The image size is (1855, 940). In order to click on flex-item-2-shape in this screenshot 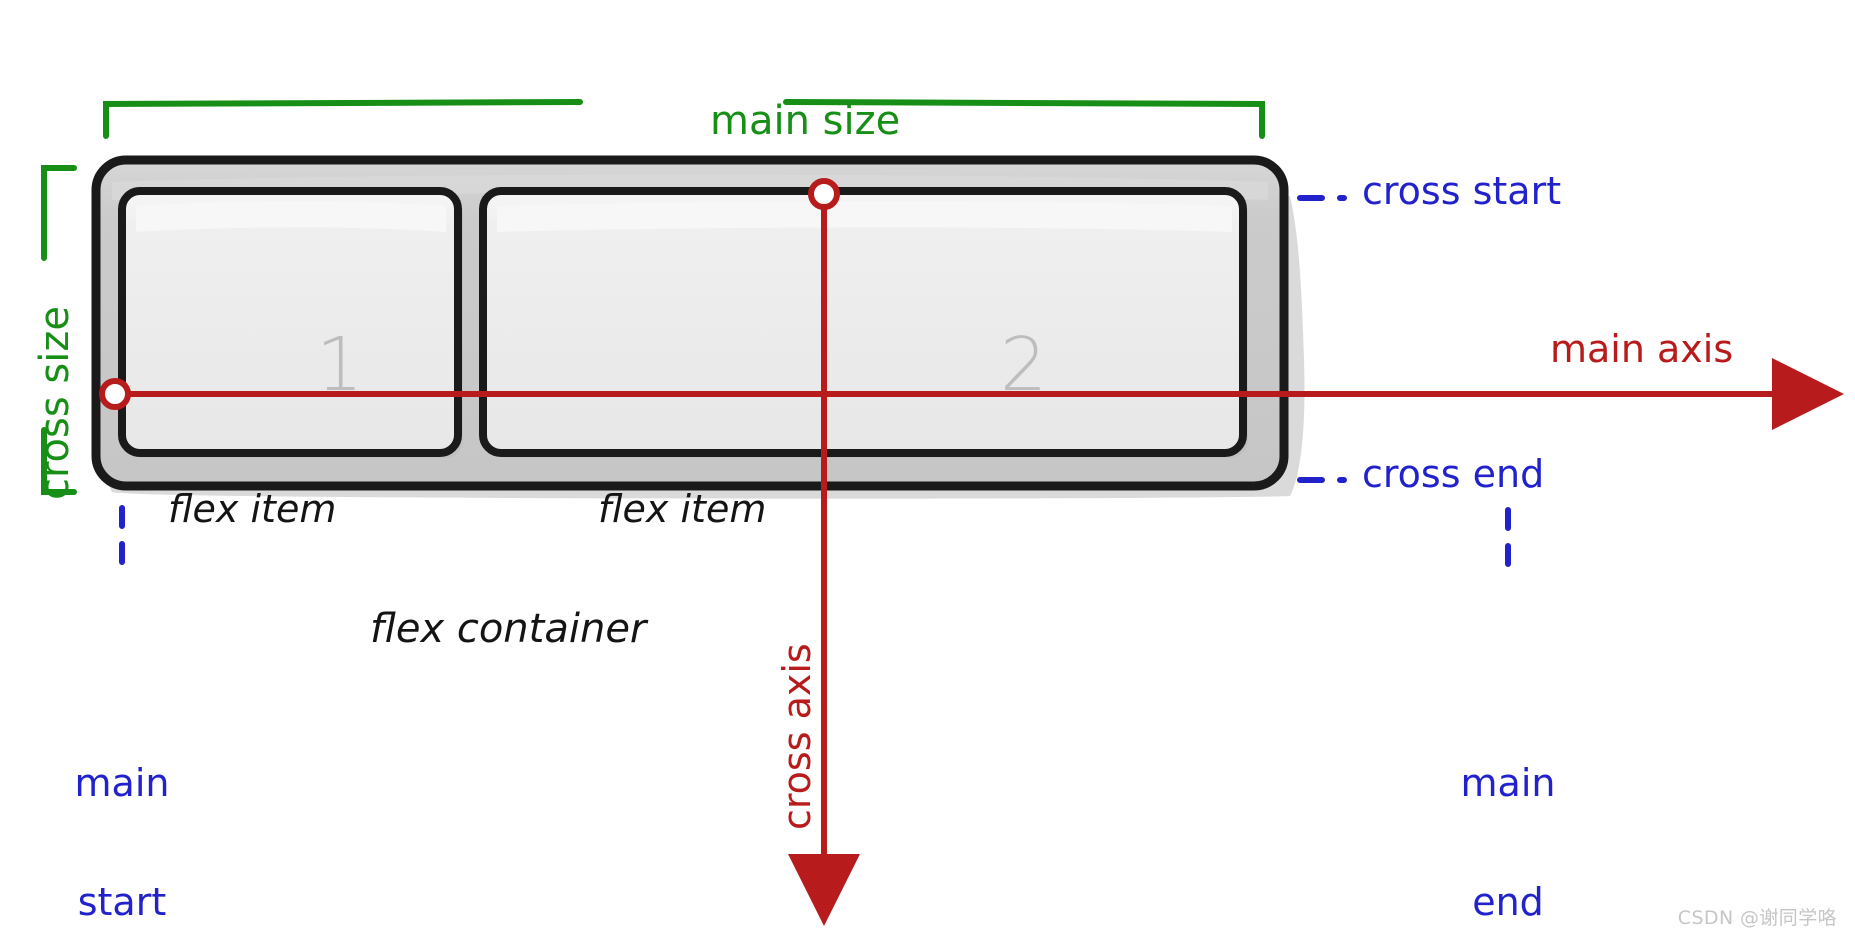, I will do `click(863, 322)`.